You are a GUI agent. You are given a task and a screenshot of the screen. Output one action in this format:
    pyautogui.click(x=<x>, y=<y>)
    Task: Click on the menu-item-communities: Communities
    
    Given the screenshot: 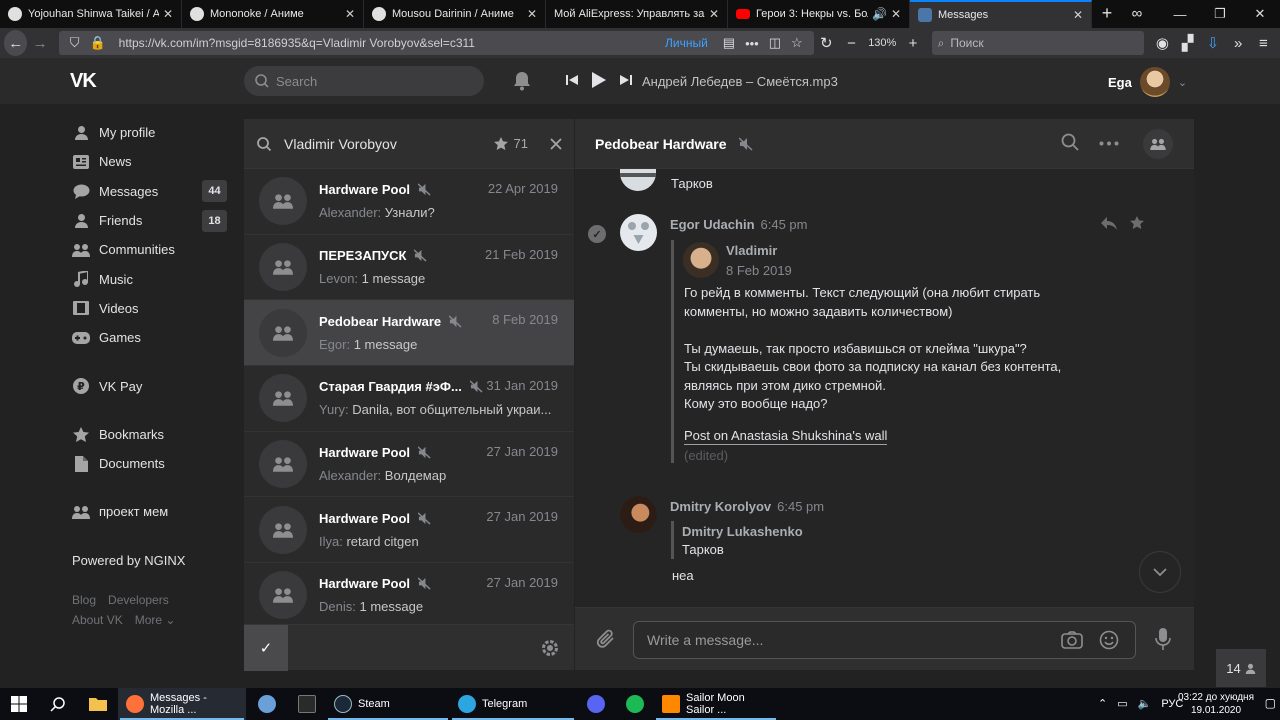 What is the action you would take?
    pyautogui.click(x=152, y=249)
    